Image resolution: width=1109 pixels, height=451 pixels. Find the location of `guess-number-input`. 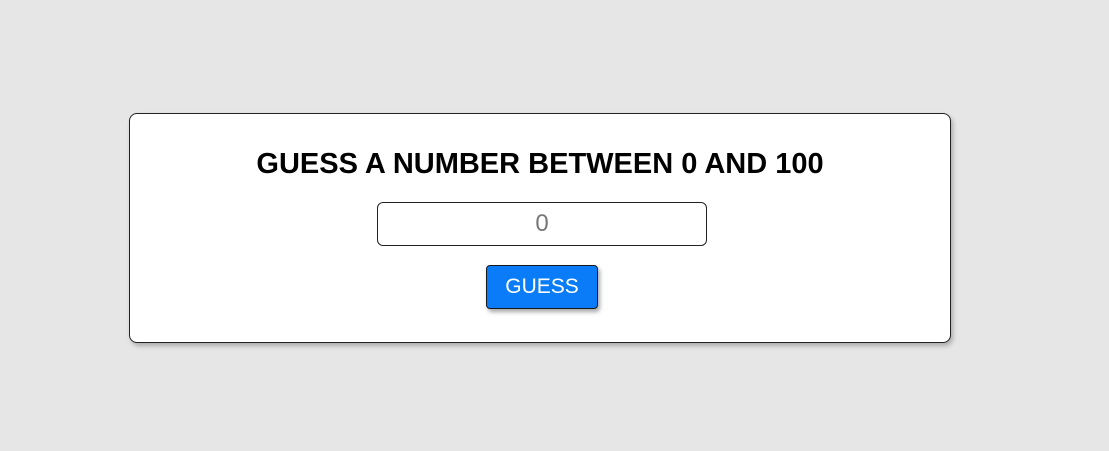

guess-number-input is located at coordinates (542, 224).